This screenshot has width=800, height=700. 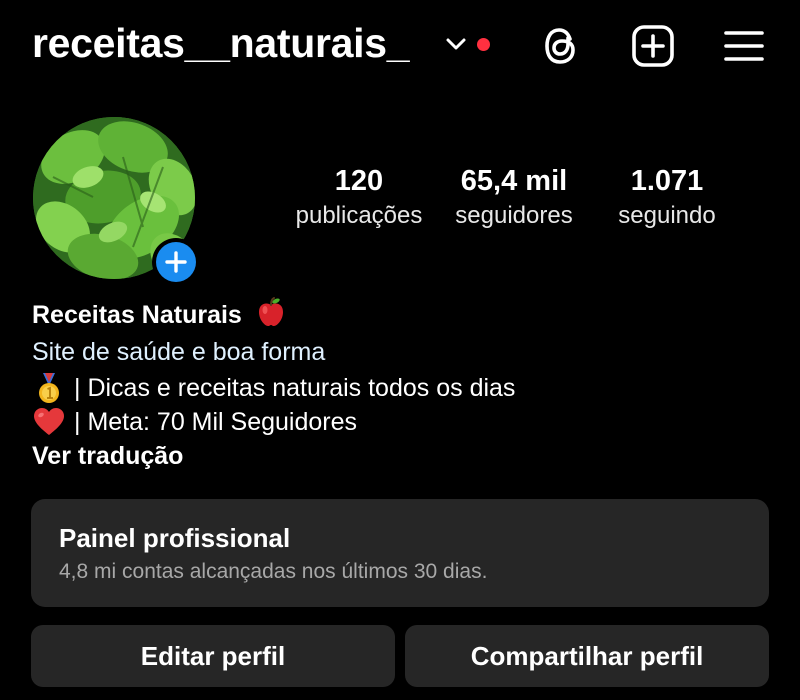 I want to click on stat-following-count: 1.071, so click(x=667, y=181).